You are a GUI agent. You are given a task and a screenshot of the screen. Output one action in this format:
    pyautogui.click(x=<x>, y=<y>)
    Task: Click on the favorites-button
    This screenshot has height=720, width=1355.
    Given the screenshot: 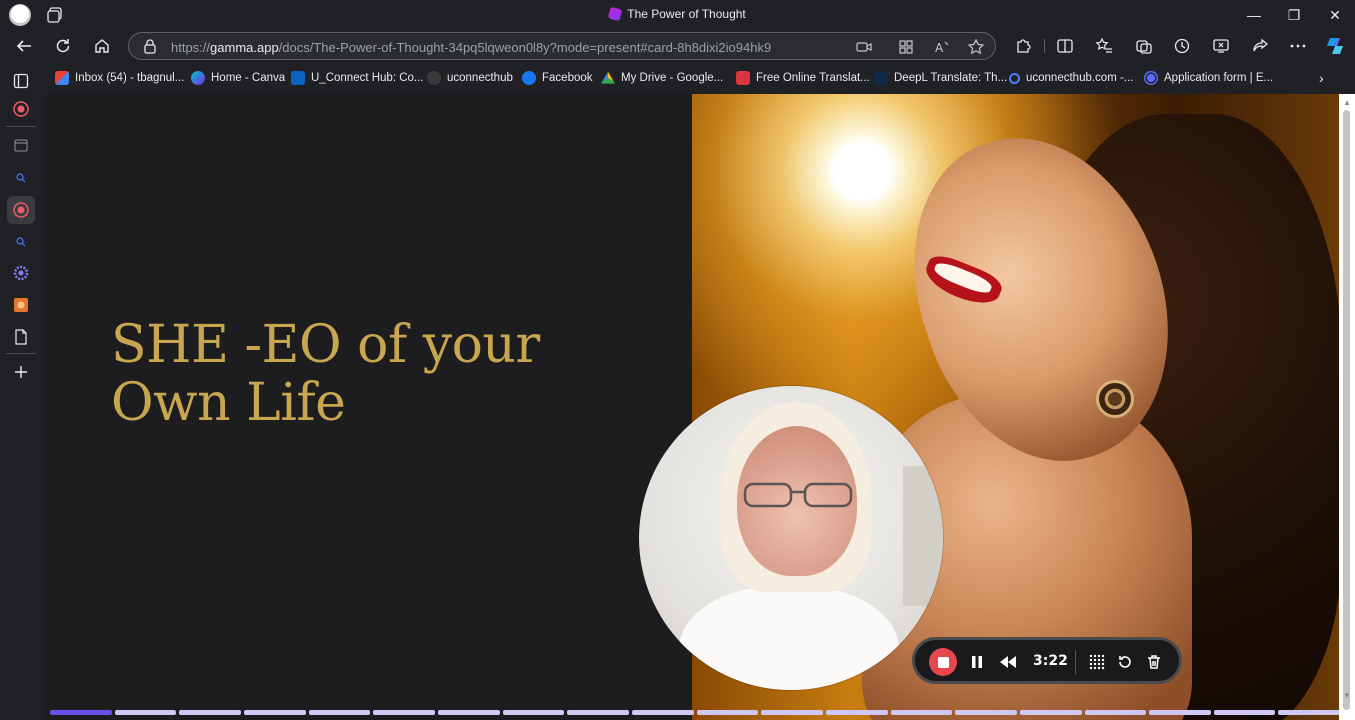 What is the action you would take?
    pyautogui.click(x=1104, y=46)
    